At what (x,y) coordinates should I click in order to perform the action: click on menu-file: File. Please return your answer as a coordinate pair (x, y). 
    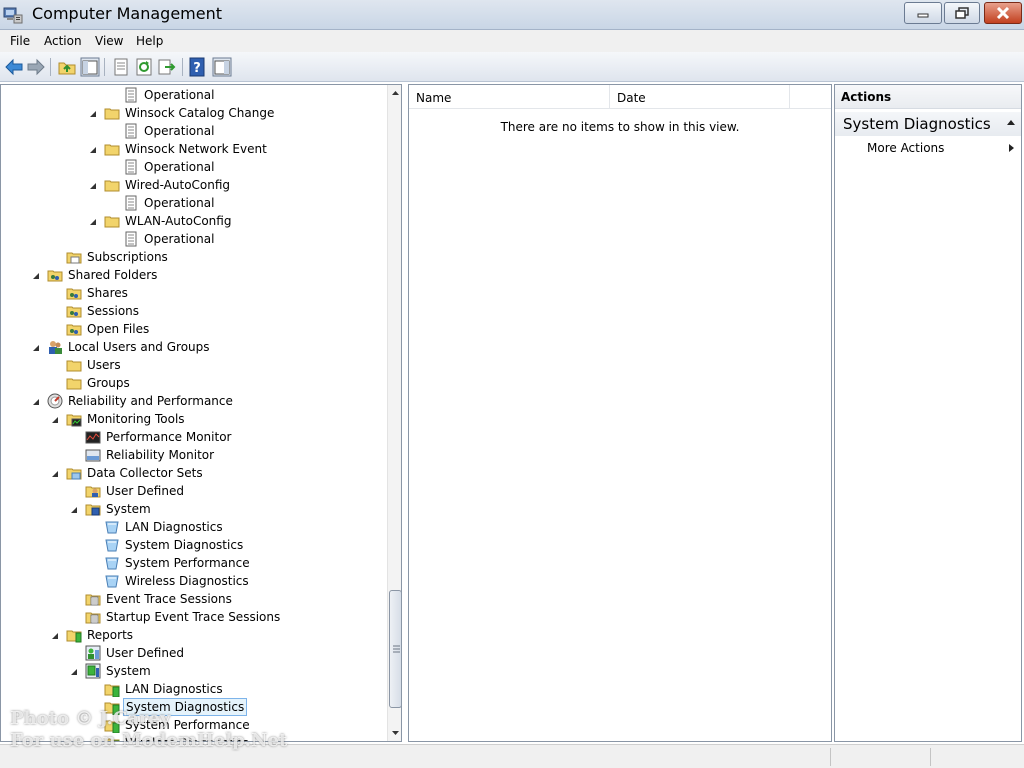
    Looking at the image, I should click on (20, 41).